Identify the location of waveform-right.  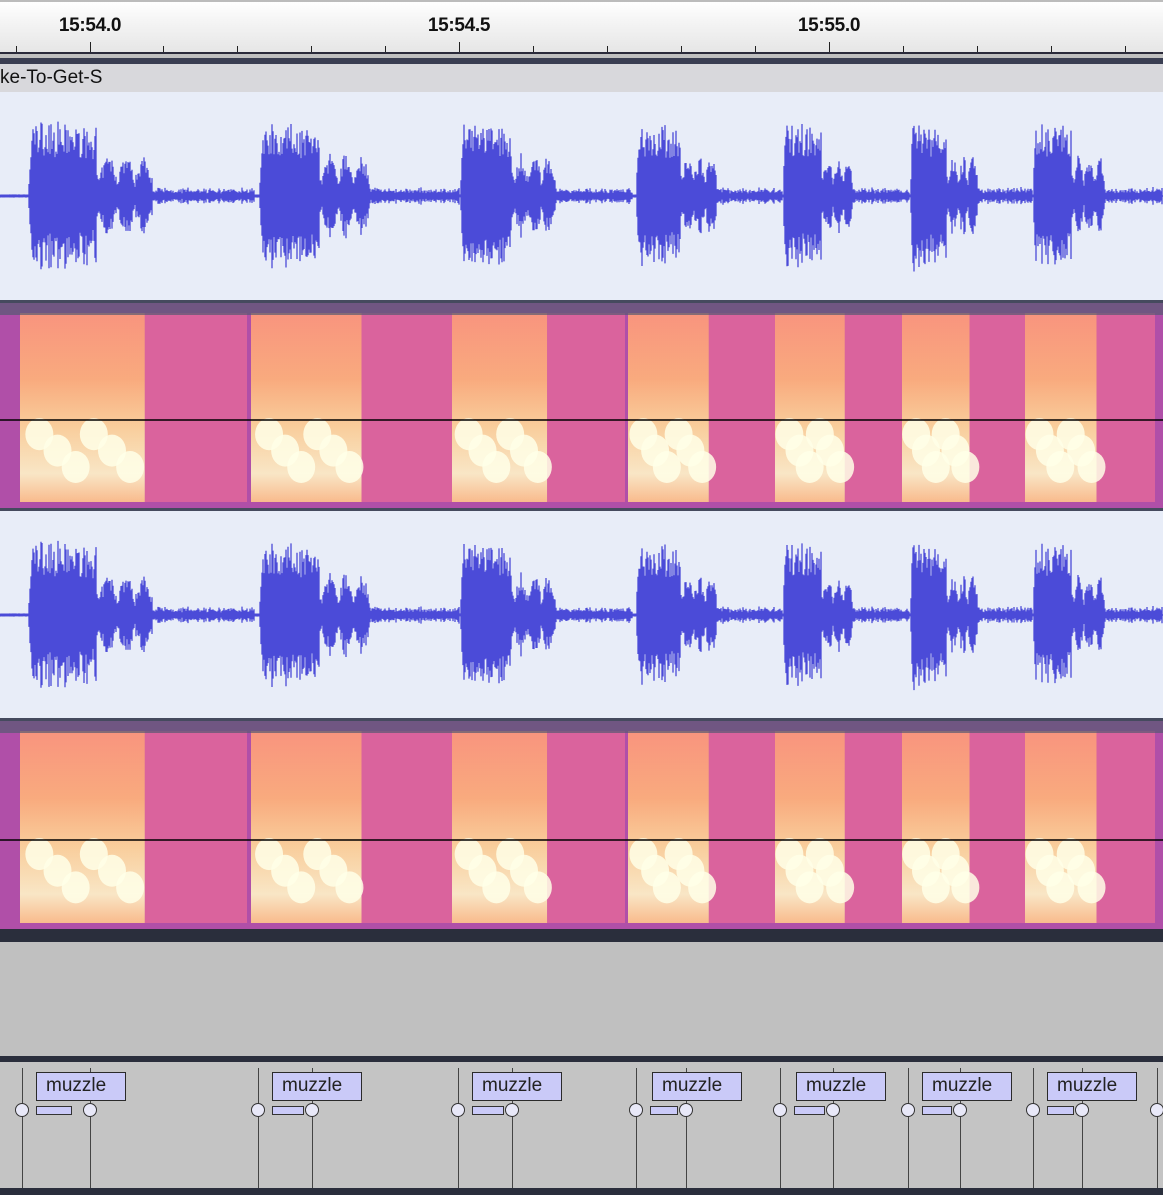
(581, 615).